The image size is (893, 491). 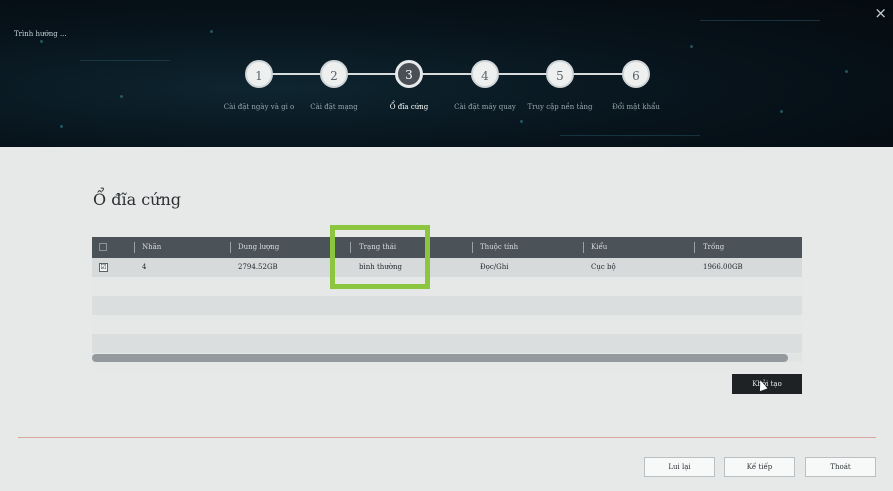 I want to click on step-2-circle: 2, so click(x=334, y=74).